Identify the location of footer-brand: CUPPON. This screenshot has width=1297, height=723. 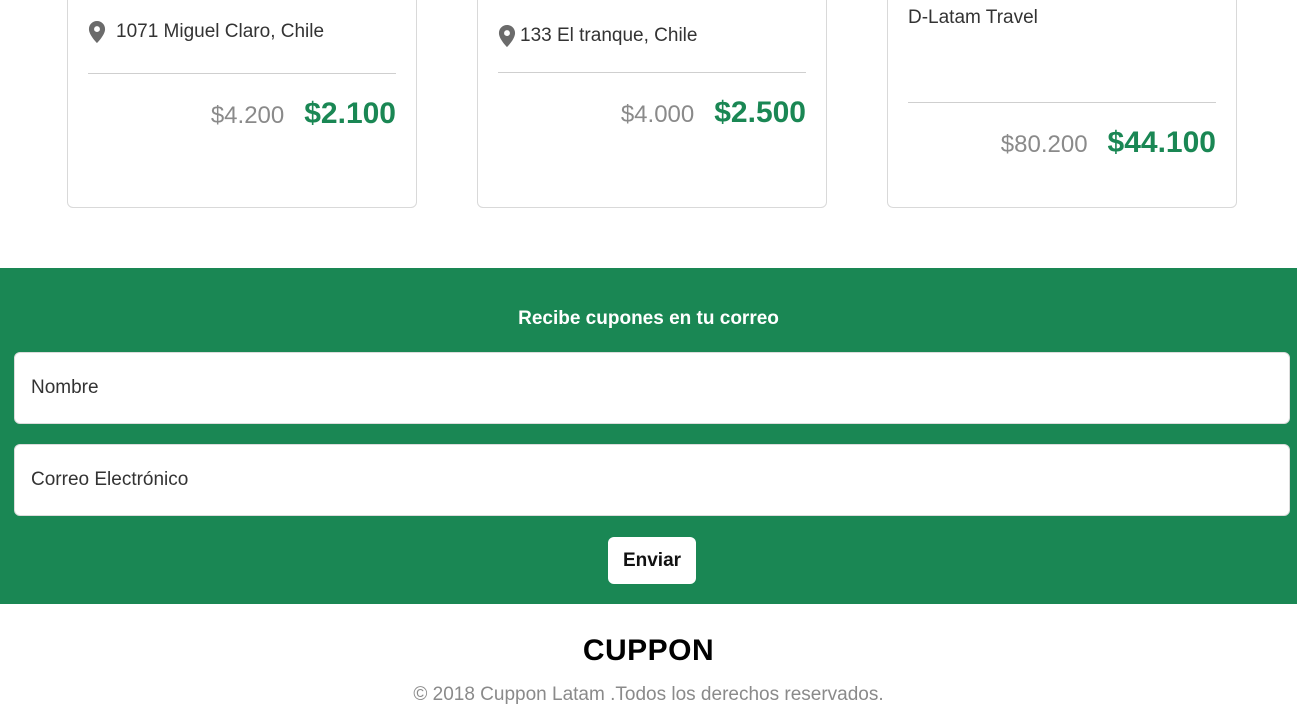
(648, 650).